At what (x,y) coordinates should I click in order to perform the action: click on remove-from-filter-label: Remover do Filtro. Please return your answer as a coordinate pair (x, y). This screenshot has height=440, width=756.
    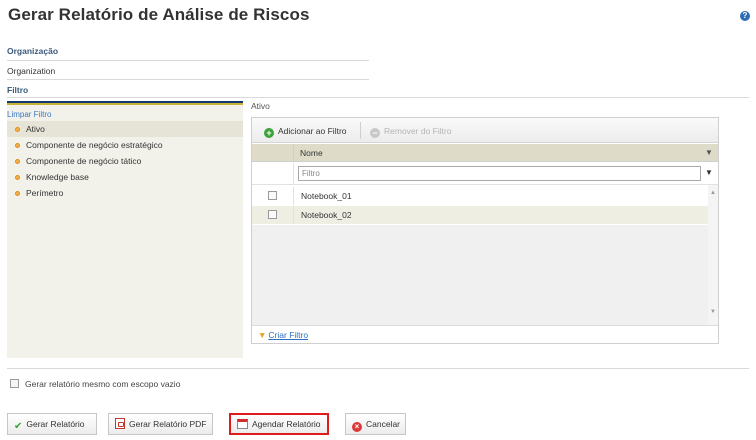
    Looking at the image, I should click on (418, 131).